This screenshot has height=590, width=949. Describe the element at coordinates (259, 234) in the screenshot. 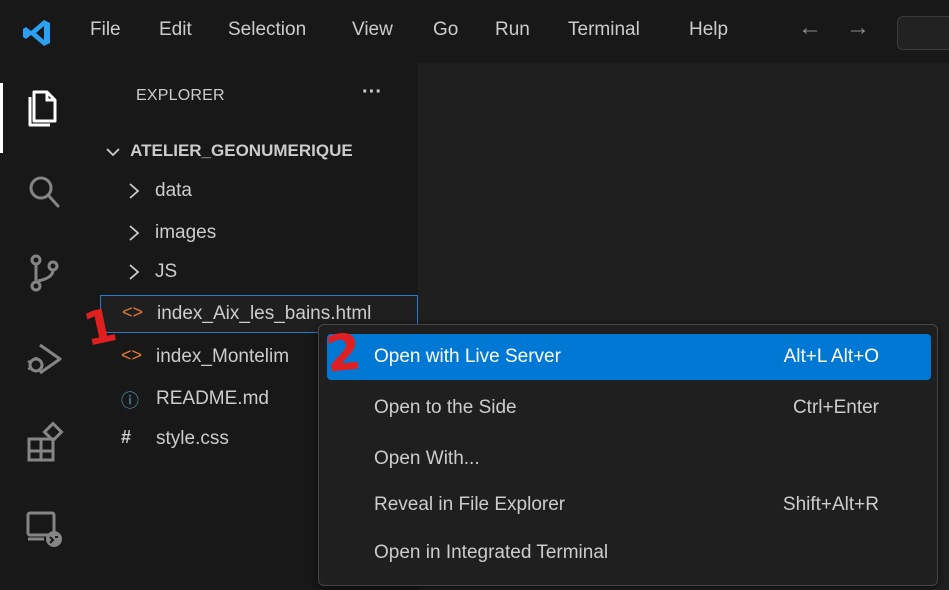

I see `tree-item-images-folder: images` at that location.